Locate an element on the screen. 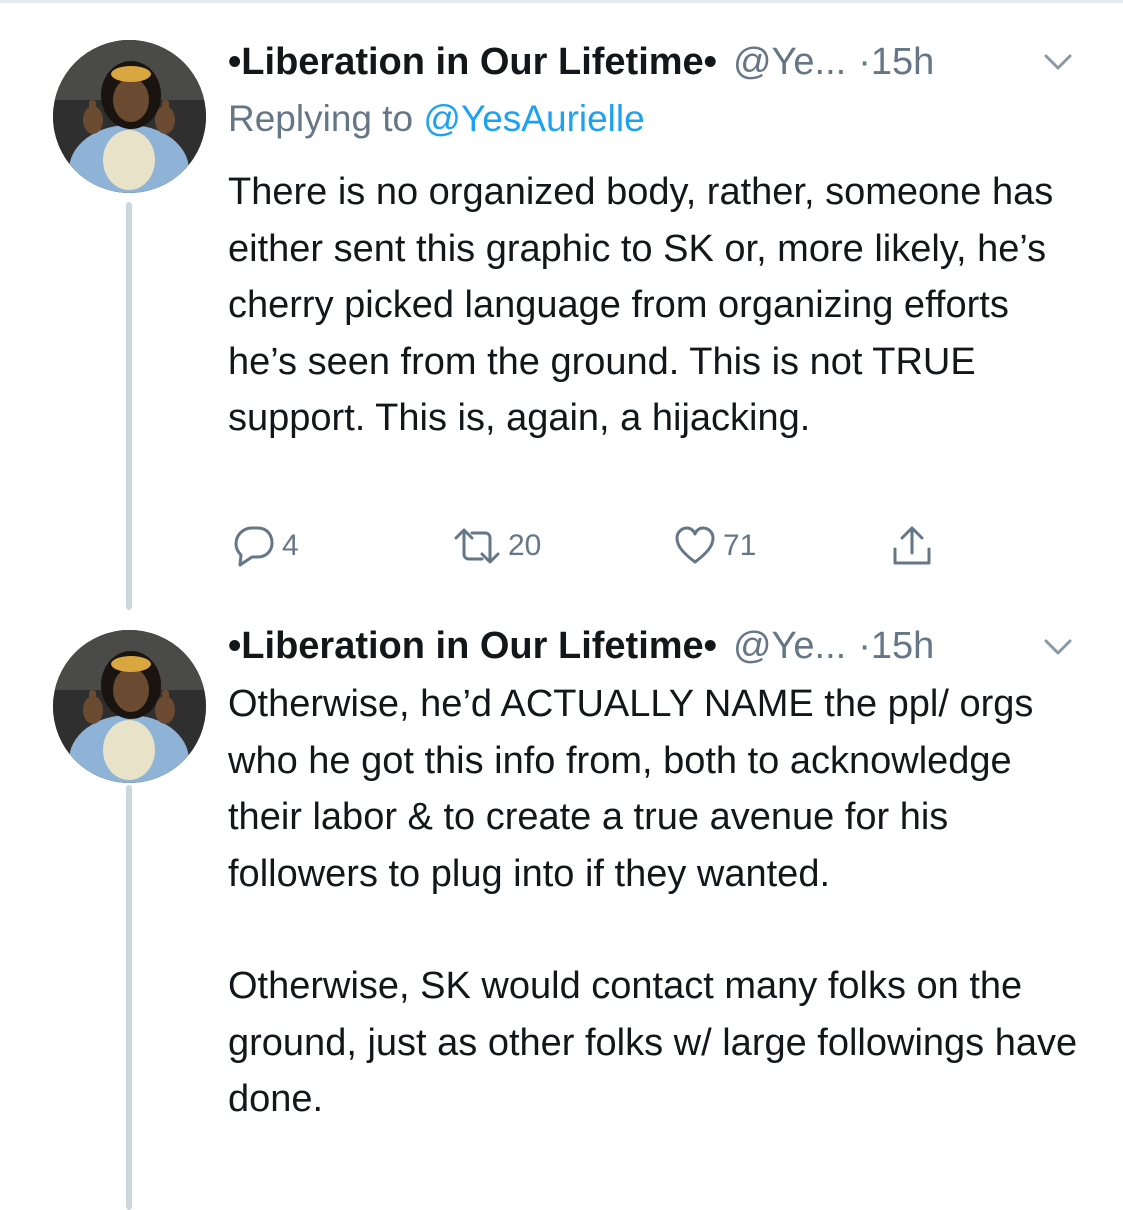 The height and width of the screenshot is (1210, 1123). like-count: 71 is located at coordinates (740, 545).